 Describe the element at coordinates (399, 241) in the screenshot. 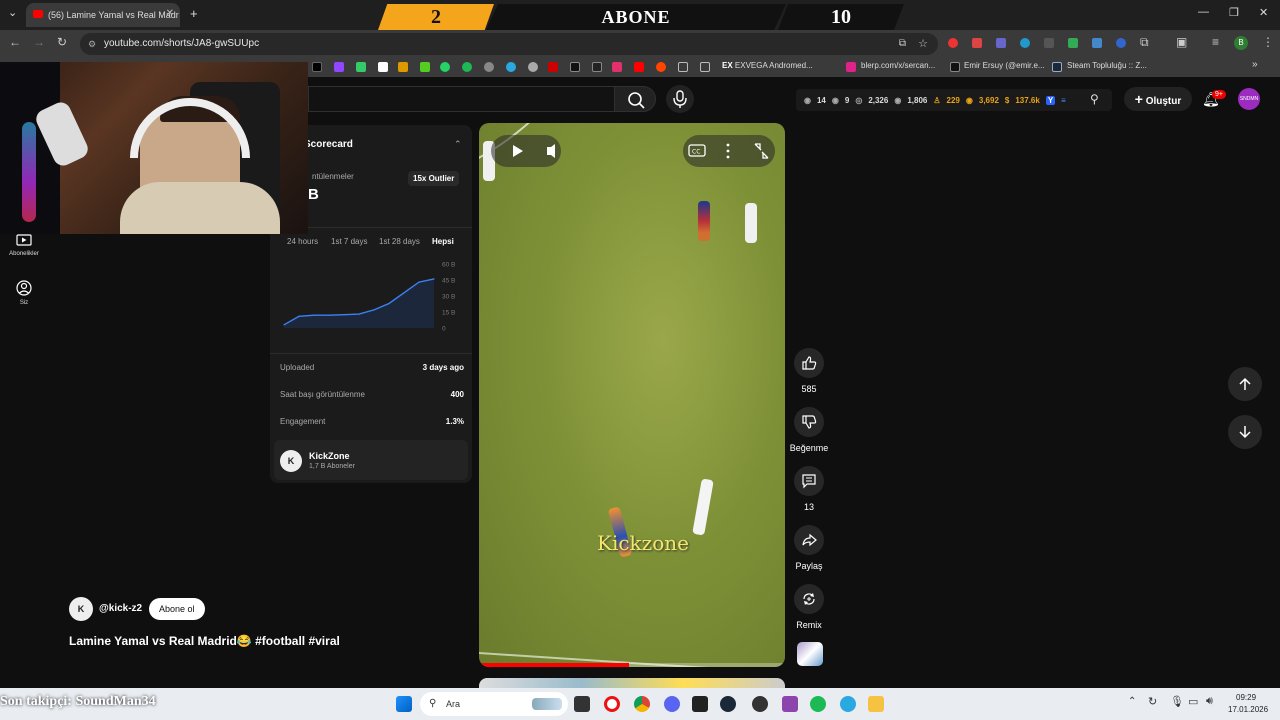

I see `tab-first-28-days: 1st 28 days` at that location.